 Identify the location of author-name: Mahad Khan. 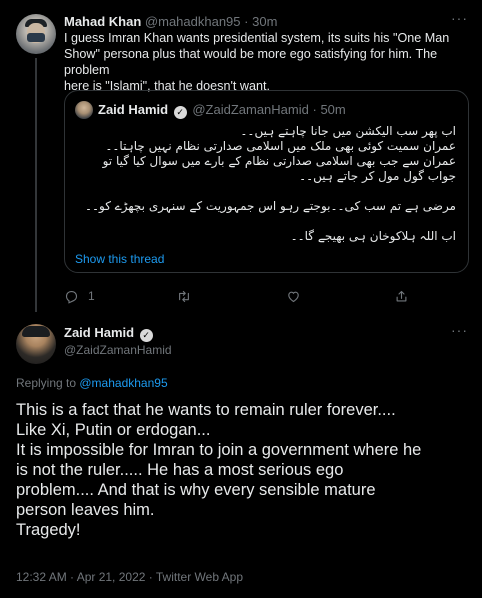
(102, 21).